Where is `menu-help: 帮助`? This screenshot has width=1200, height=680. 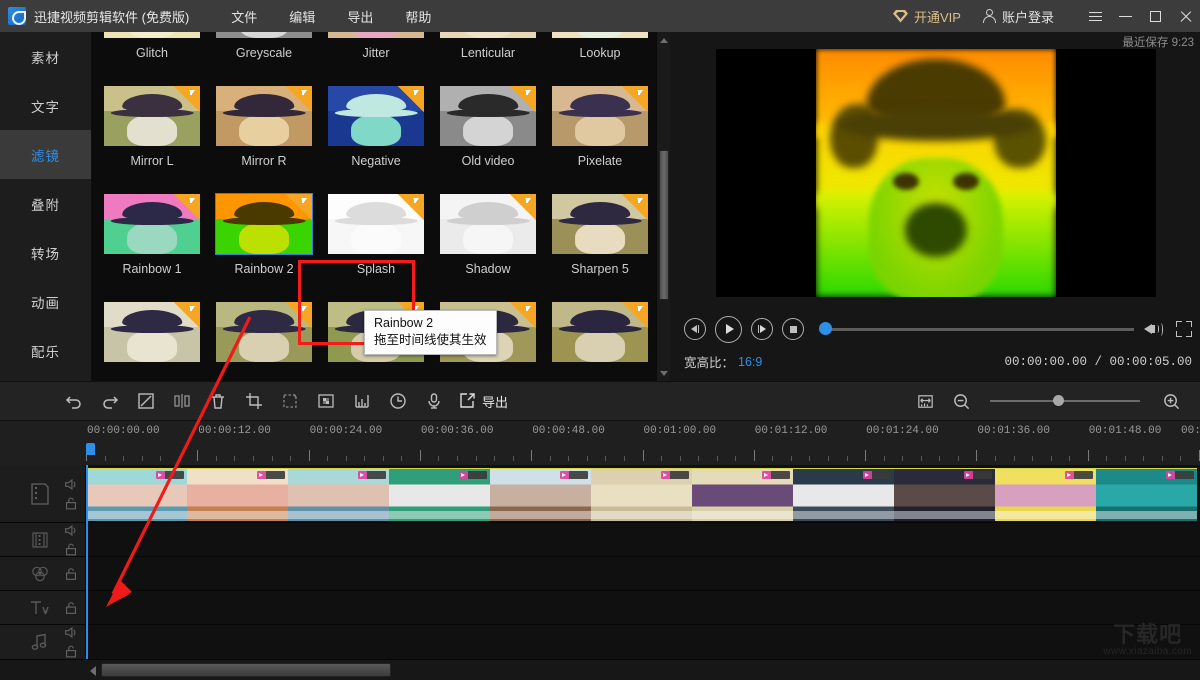
menu-help: 帮助 is located at coordinates (418, 16).